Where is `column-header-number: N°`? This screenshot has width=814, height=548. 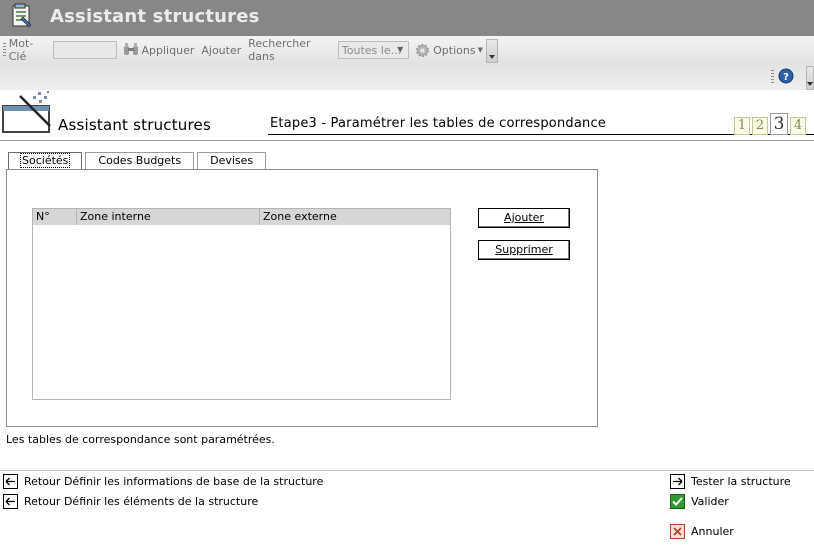 column-header-number: N° is located at coordinates (55, 217).